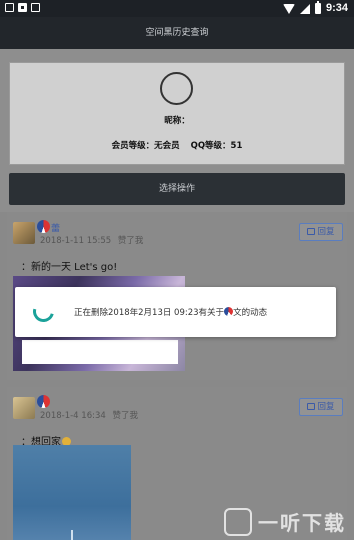 The height and width of the screenshot is (540, 354). I want to click on status-bar: 9:34, so click(177, 8).